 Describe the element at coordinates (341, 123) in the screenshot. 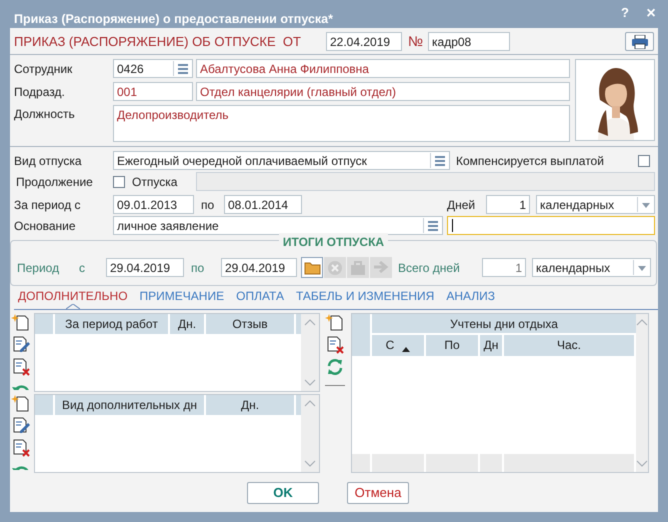

I see `position-field: Делопроизводитель` at that location.